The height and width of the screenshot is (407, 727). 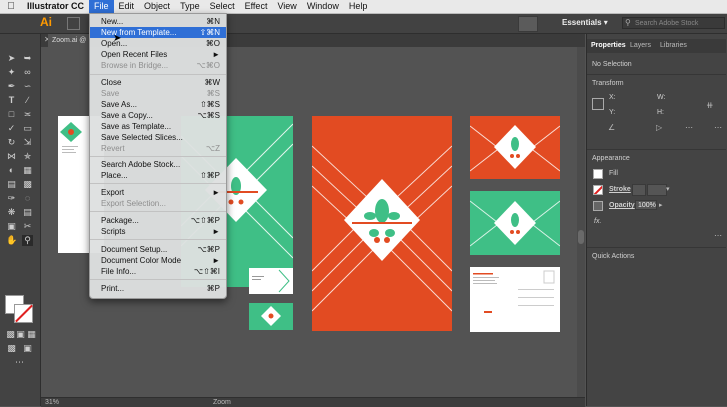 What do you see at coordinates (20, 334) in the screenshot?
I see `color-mode-icon: ▣` at bounding box center [20, 334].